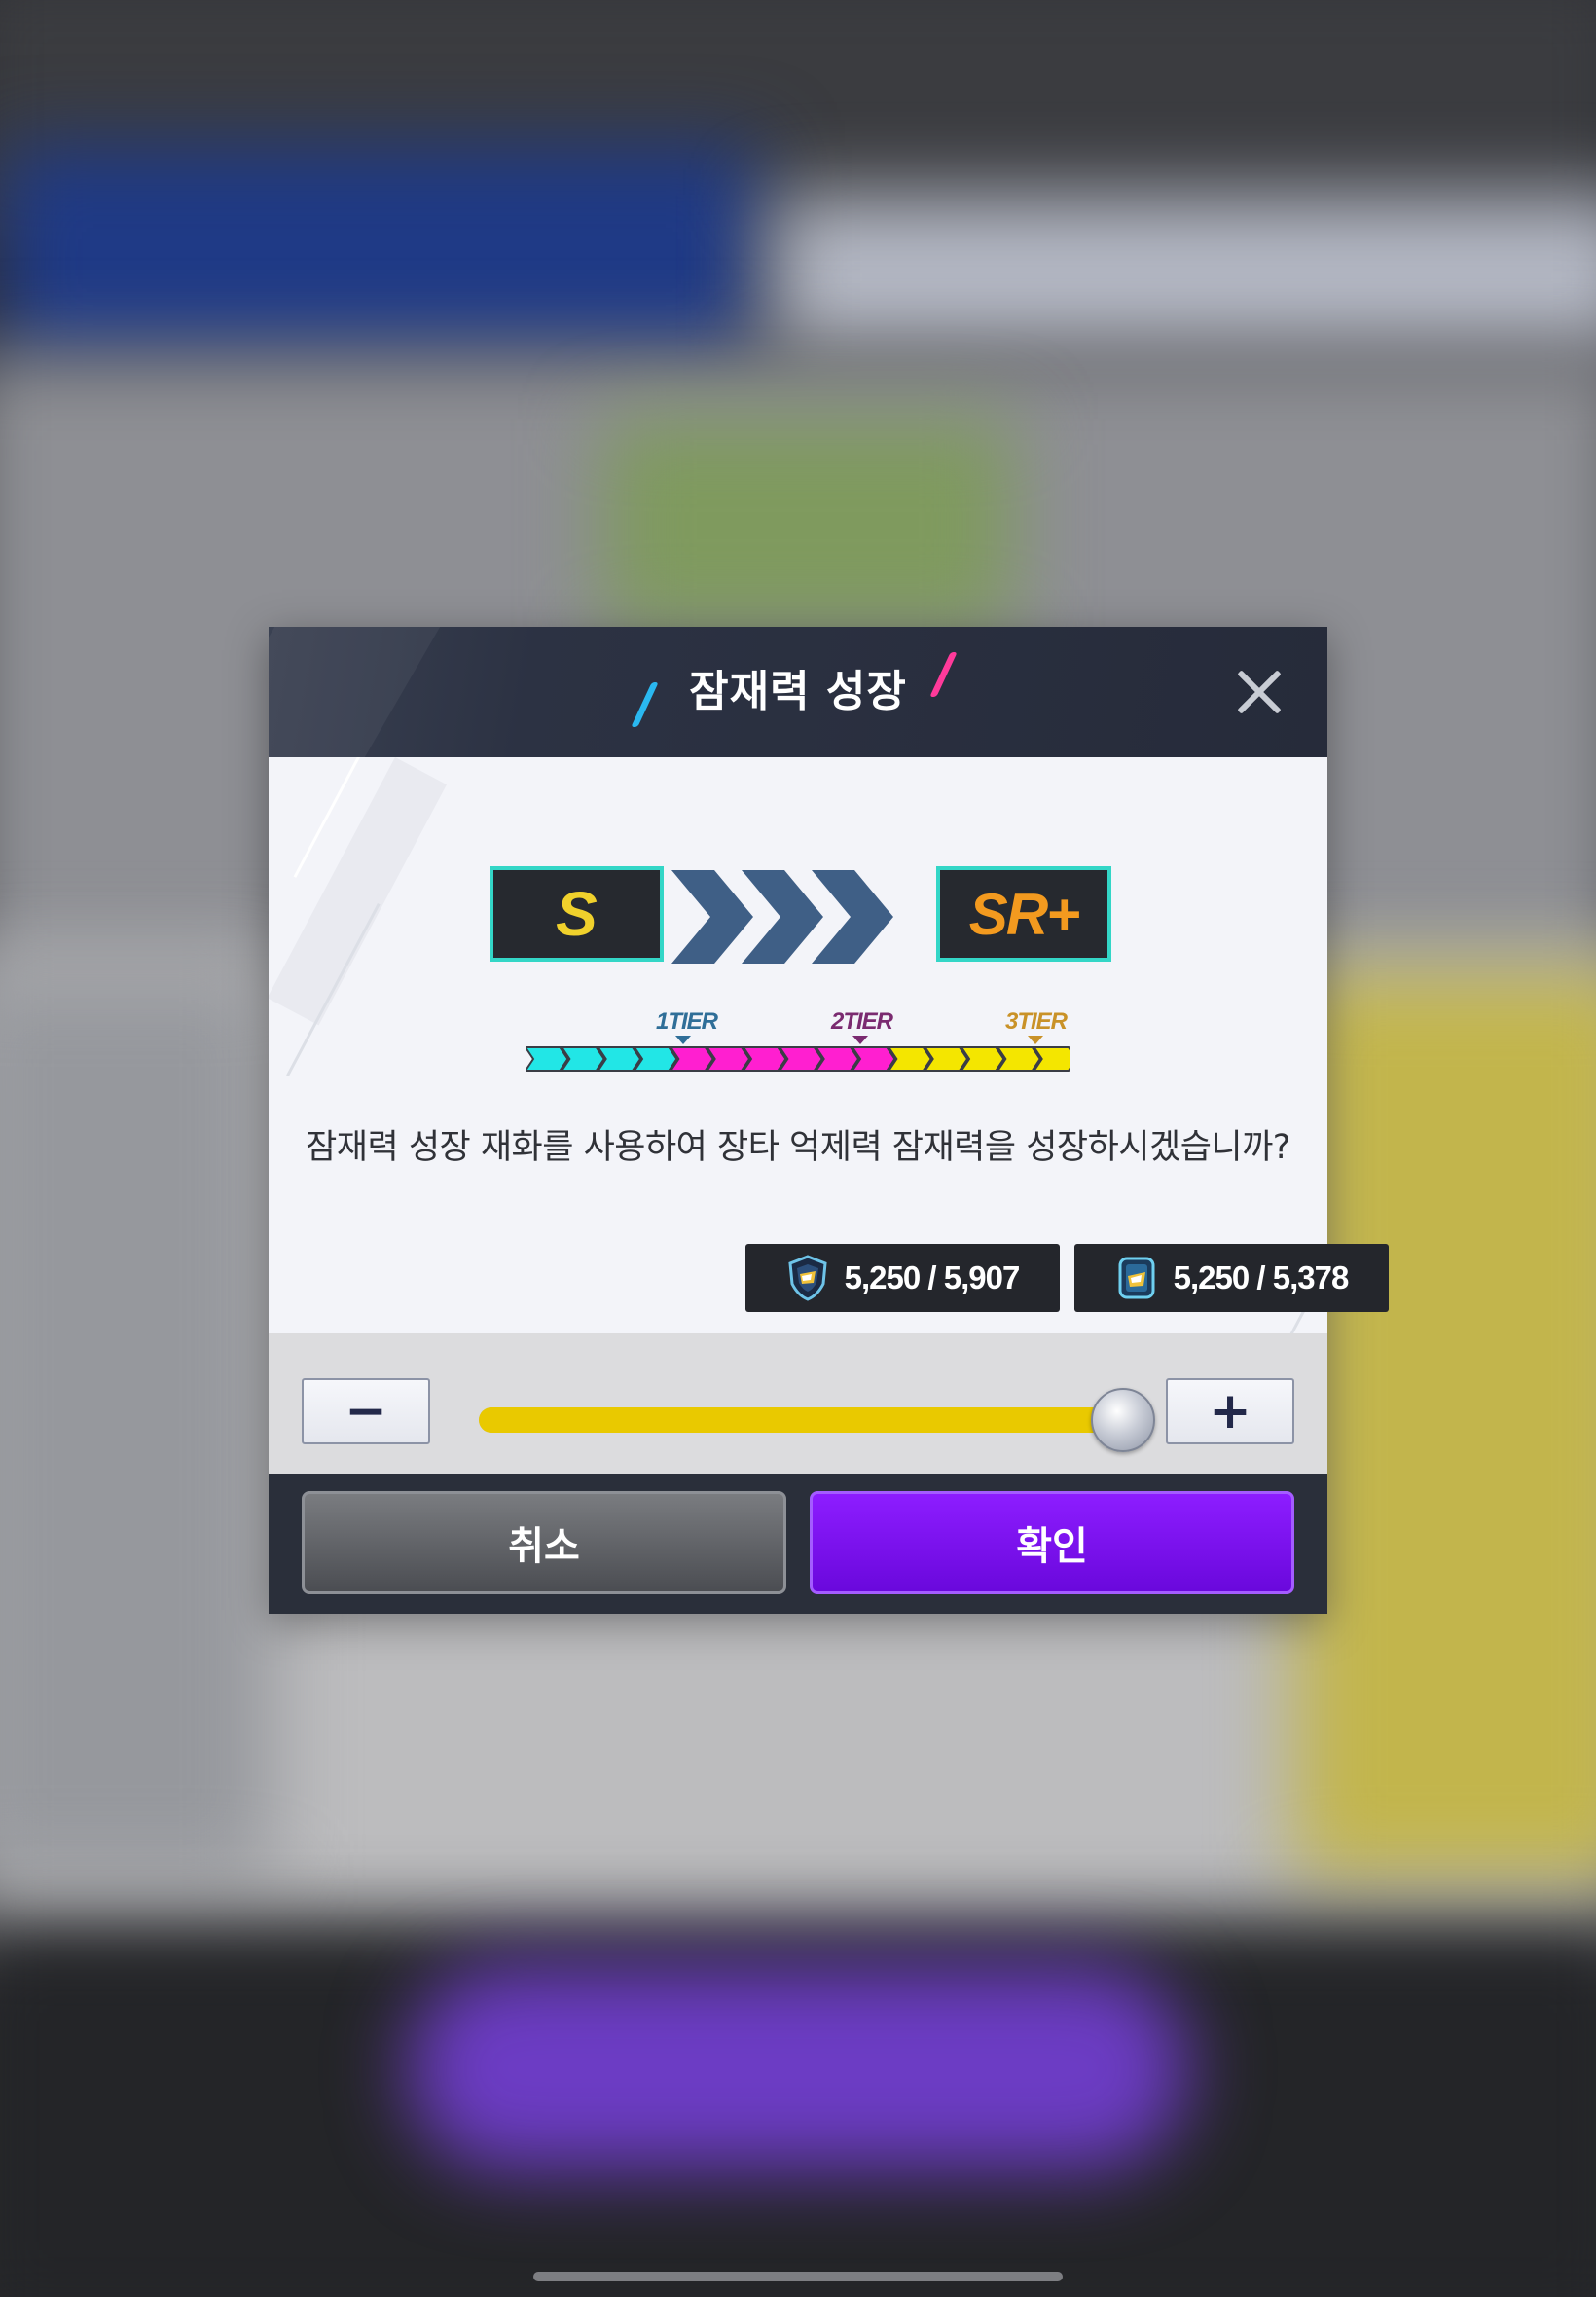  I want to click on plus-icon: +, so click(1230, 1411).